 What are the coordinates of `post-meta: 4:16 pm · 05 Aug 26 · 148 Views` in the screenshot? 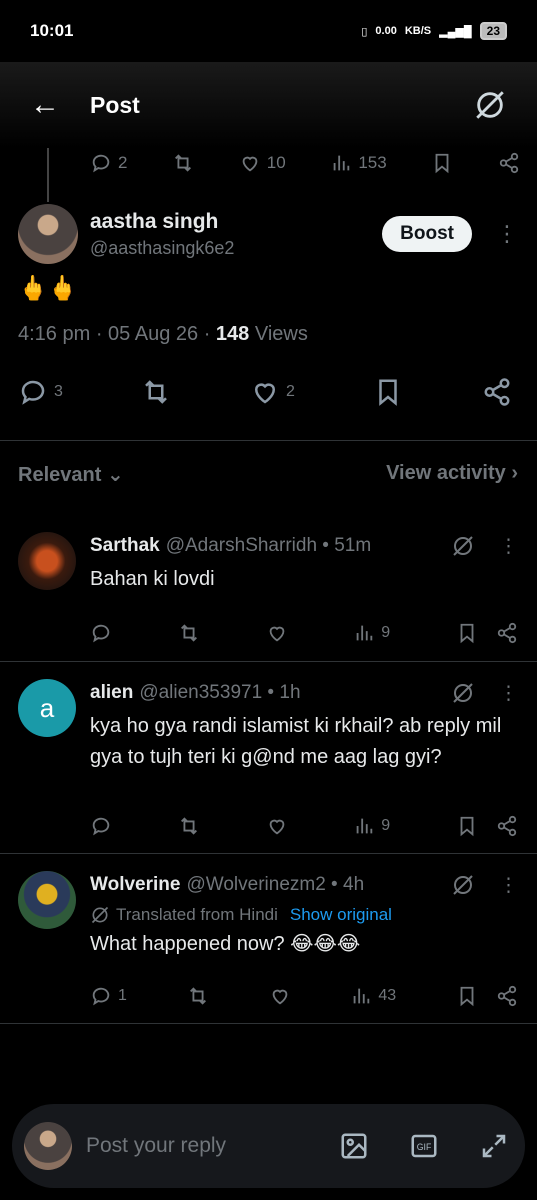 It's located at (163, 334).